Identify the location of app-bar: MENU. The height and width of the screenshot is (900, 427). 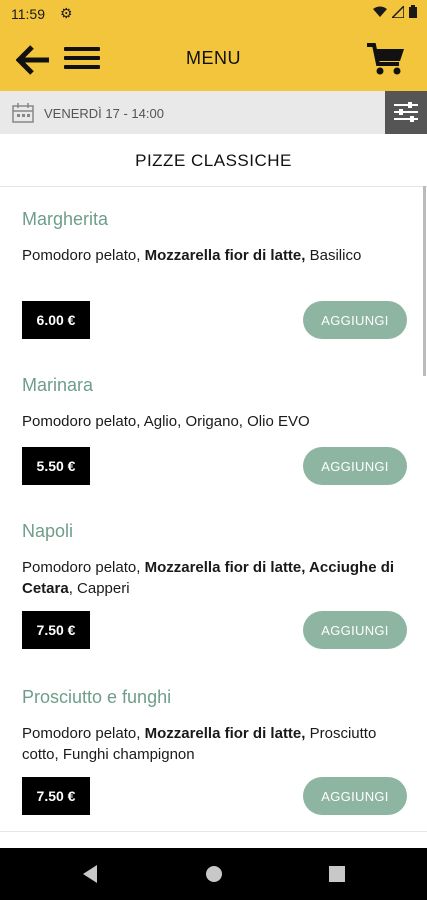
(213, 59).